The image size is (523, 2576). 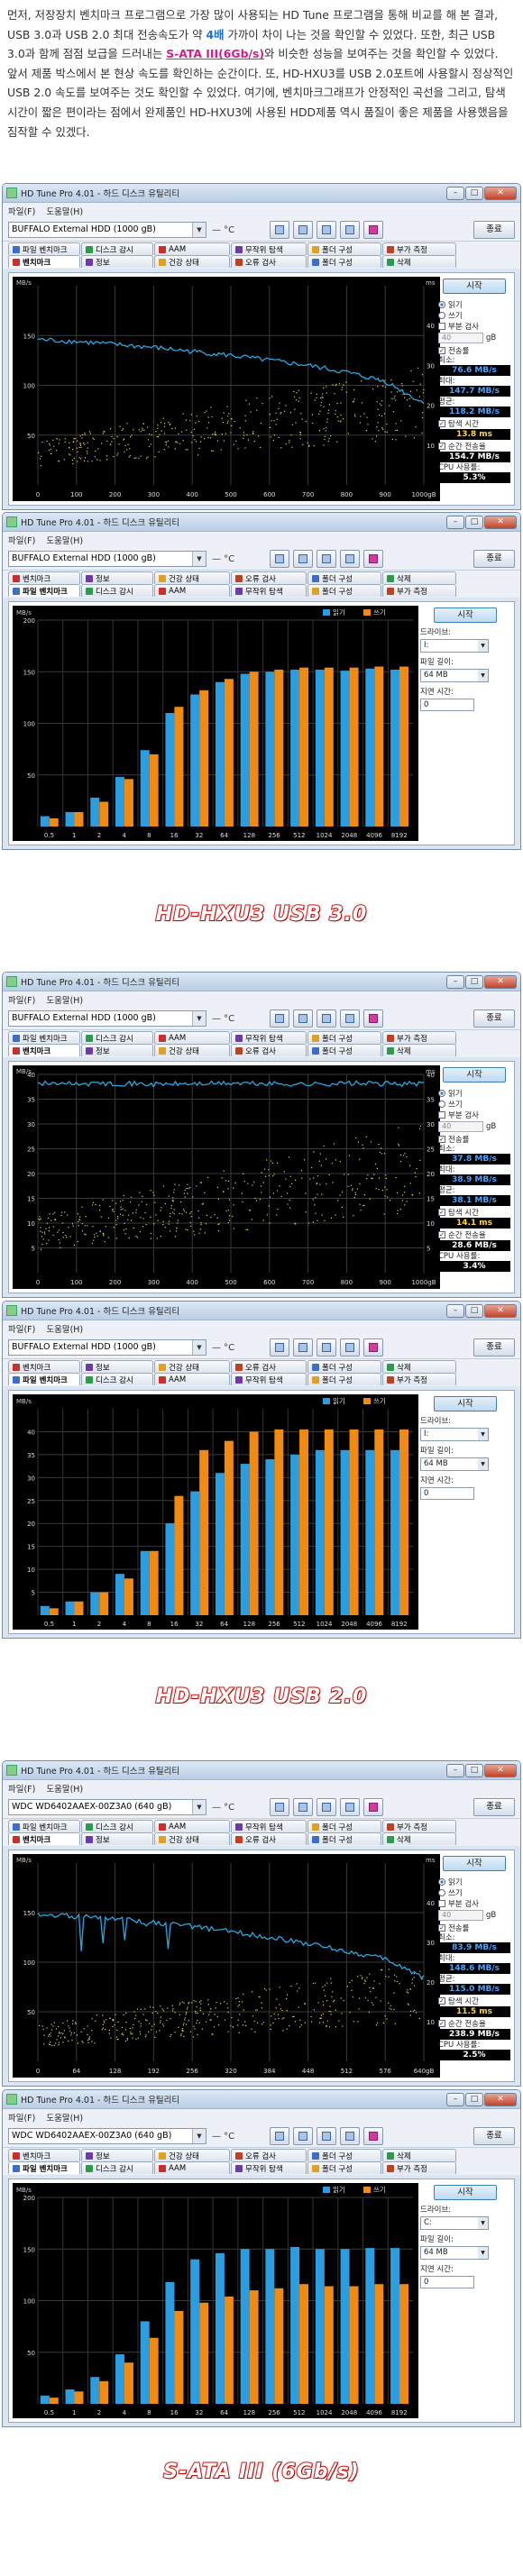 What do you see at coordinates (474, 326) in the screenshot?
I see `partial-test-checkbox: 부분 검사` at bounding box center [474, 326].